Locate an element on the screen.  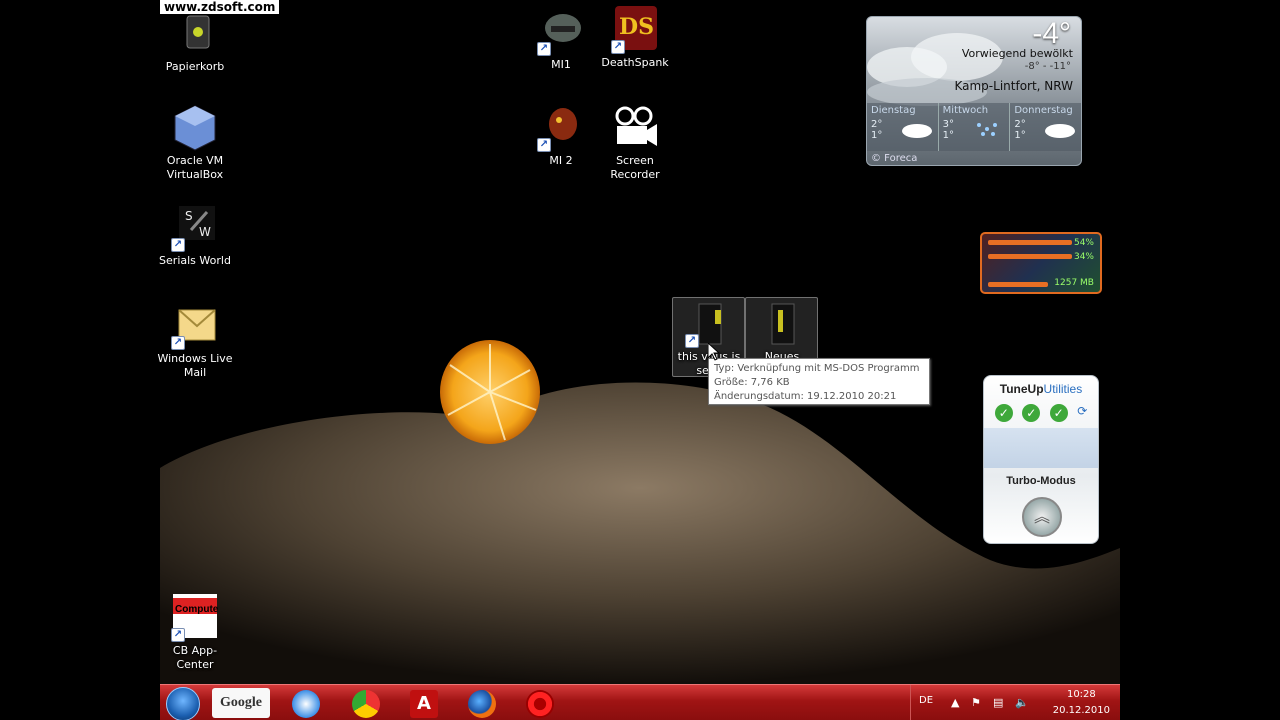
desktop-icon-deathspank: DS ↗ DeathSpank is located at coordinates (635, 38).